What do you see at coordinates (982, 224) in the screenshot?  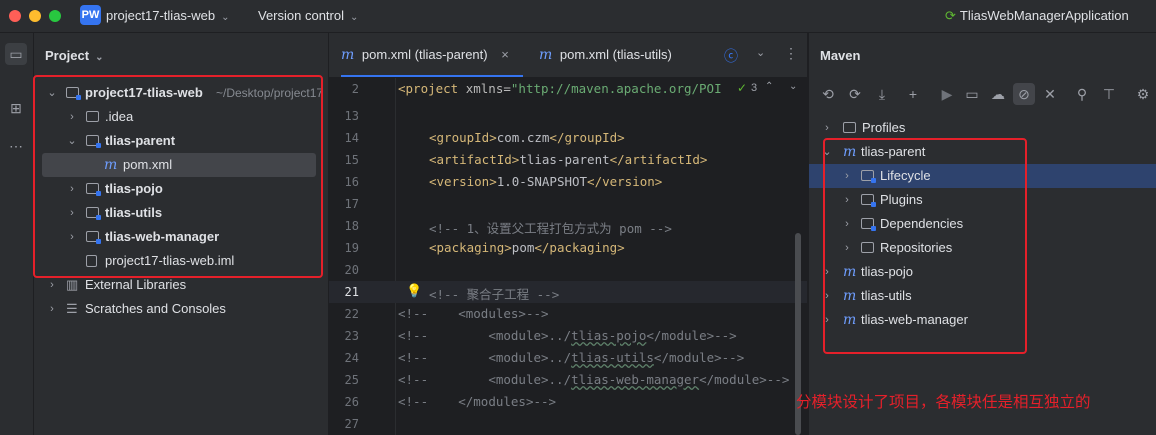 I see `maven-item-dependencies: › Dependencies` at bounding box center [982, 224].